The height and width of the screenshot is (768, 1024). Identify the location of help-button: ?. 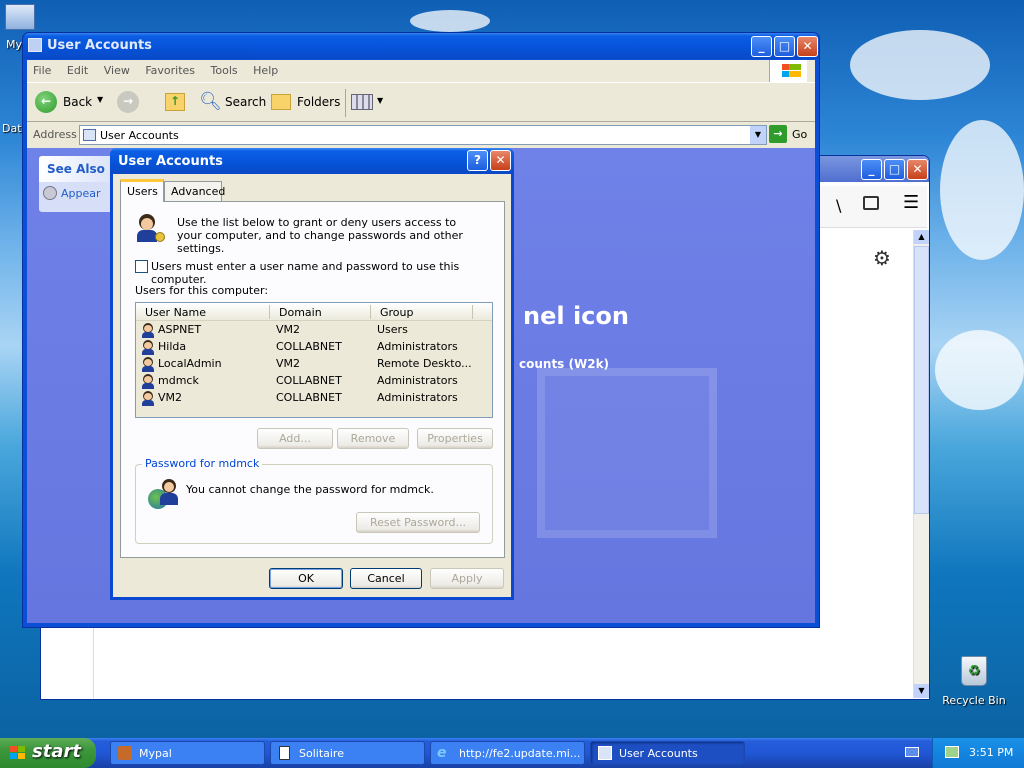
(477, 160).